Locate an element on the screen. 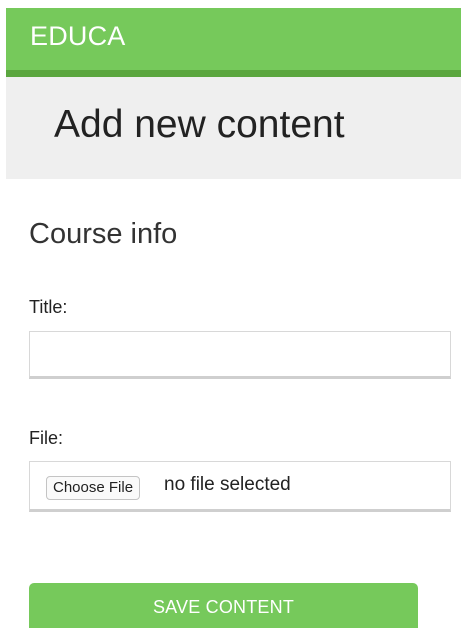 This screenshot has width=461, height=628. logo: EDUCA is located at coordinates (78, 36).